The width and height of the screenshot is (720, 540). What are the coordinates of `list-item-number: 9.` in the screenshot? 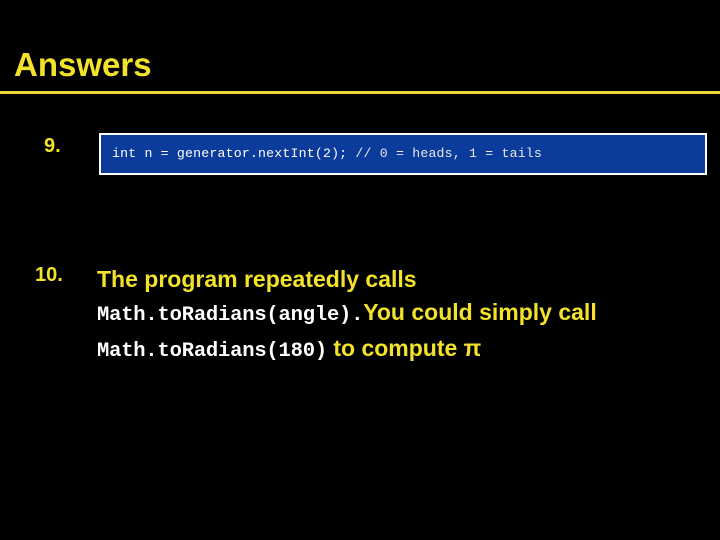 It's located at (52, 146).